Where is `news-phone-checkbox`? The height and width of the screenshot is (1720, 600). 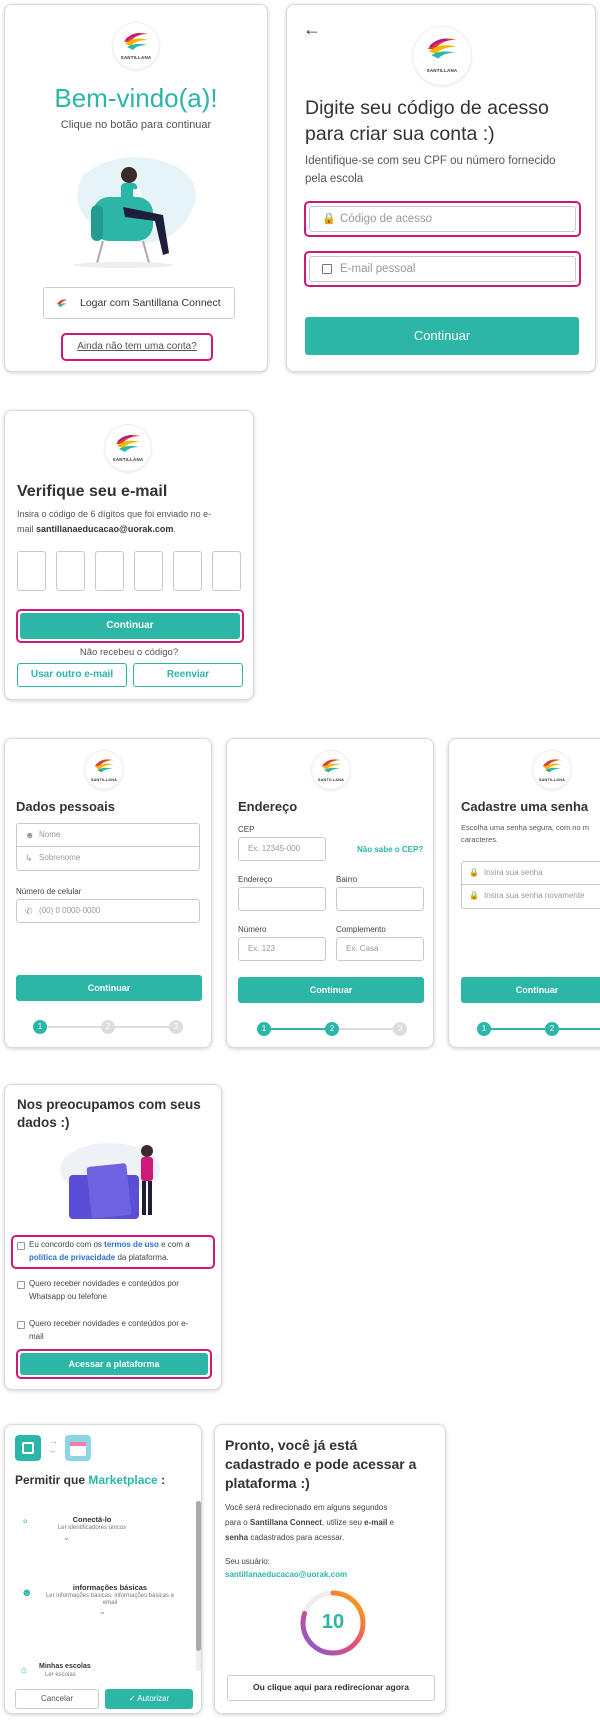
news-phone-checkbox is located at coordinates (21, 1285).